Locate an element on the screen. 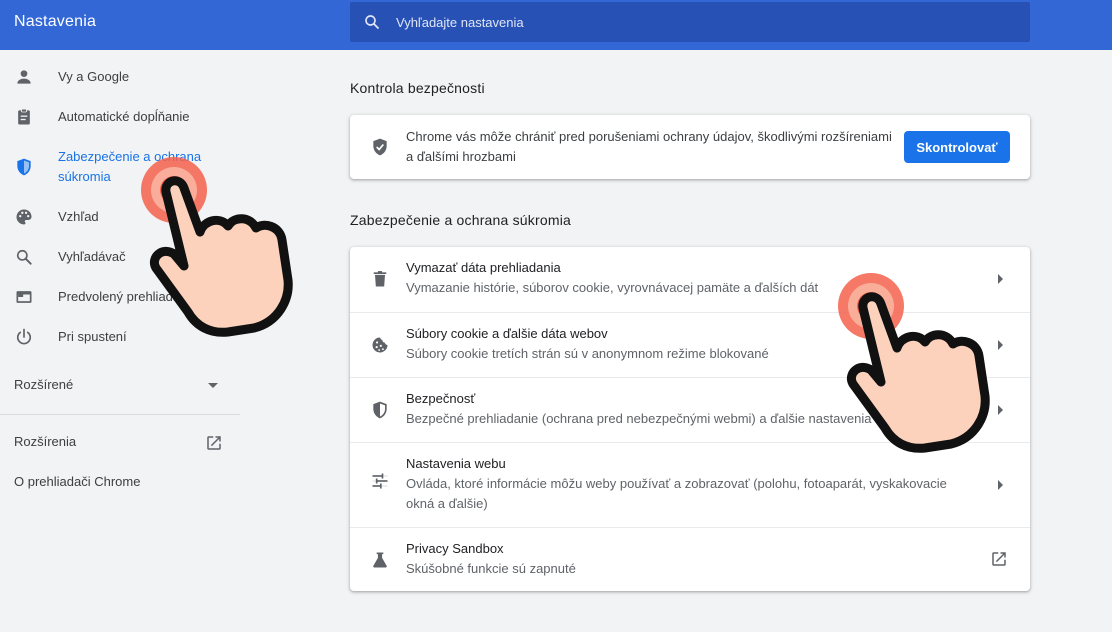  security-shield-icon is located at coordinates (380, 410).